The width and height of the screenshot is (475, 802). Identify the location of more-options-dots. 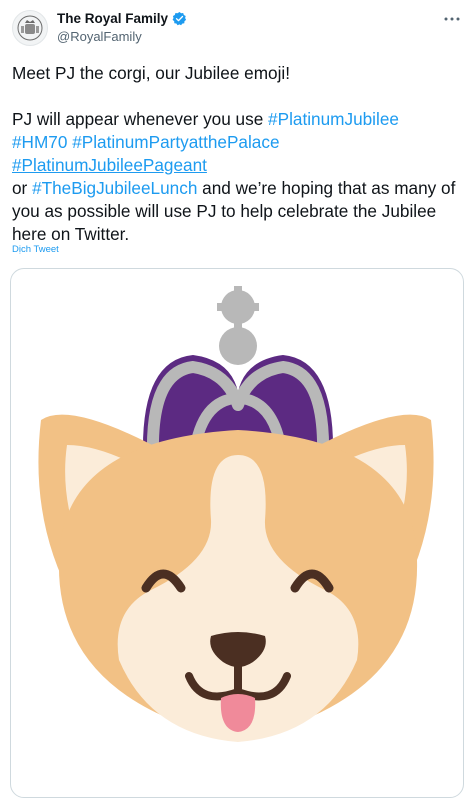
(452, 19).